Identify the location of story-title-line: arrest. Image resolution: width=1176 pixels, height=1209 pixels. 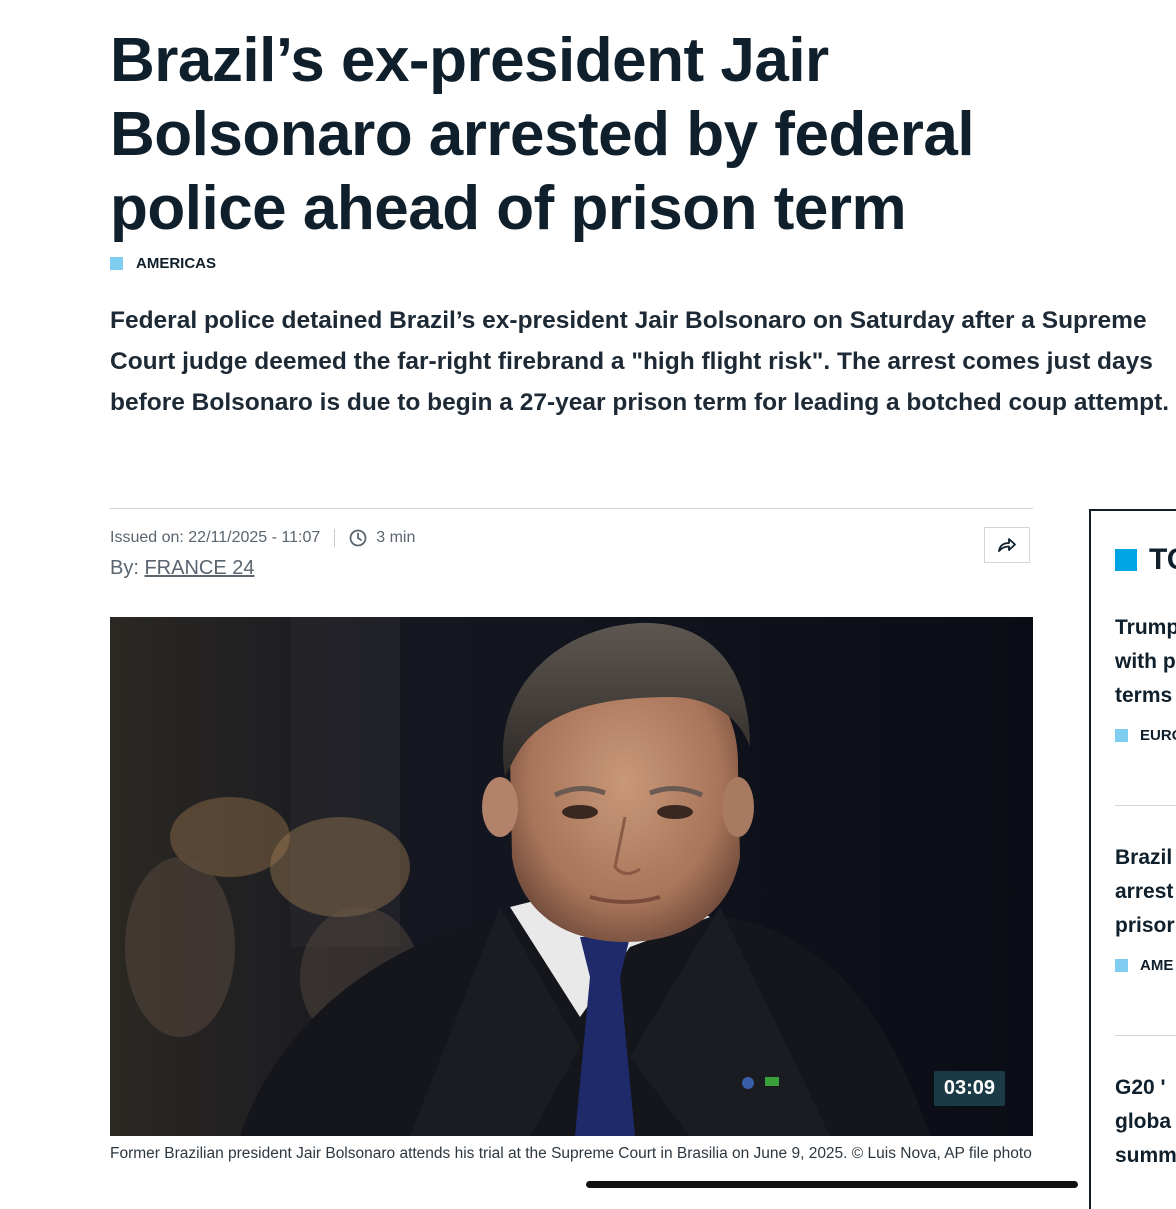
(1145, 892).